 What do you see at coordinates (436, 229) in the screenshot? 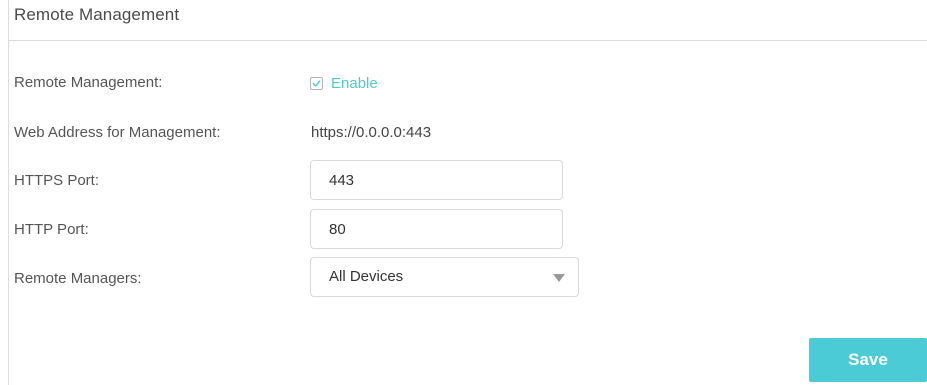
I see `http-port-input` at bounding box center [436, 229].